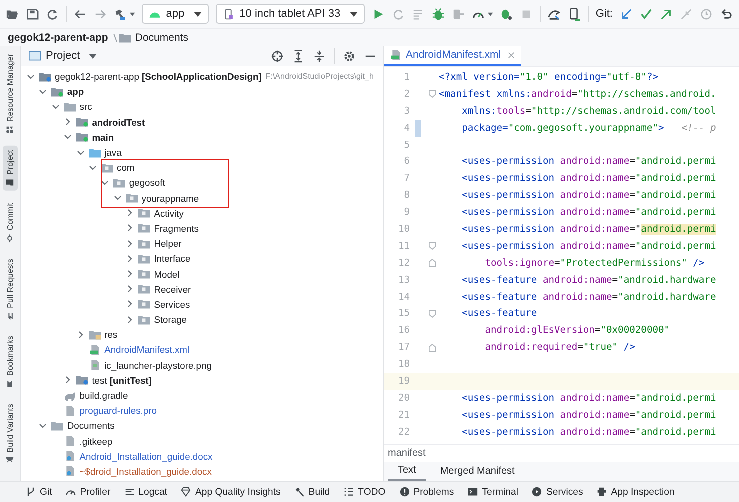 Image resolution: width=739 pixels, height=502 pixels. What do you see at coordinates (146, 471) in the screenshot?
I see `tree-item: ~$droid_Installation_guide.docx` at bounding box center [146, 471].